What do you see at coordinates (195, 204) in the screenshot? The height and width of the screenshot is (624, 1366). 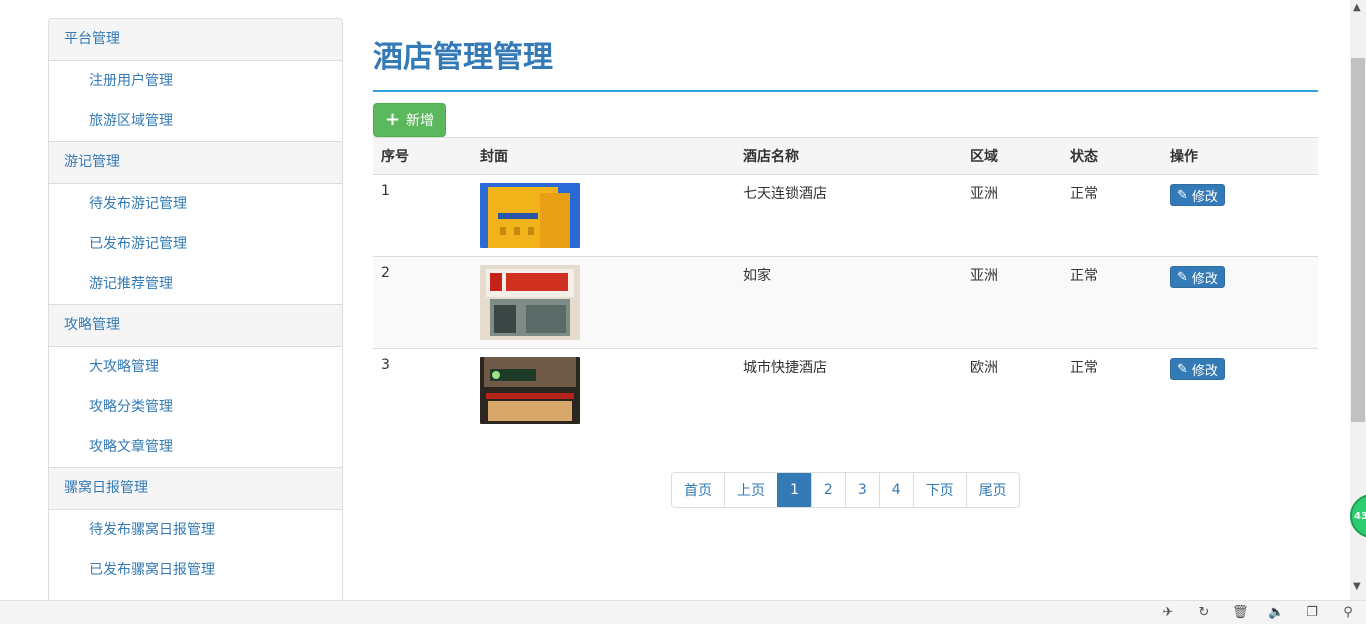 I see `sidebar-item-pending-travelogues: 待发布游记管理` at bounding box center [195, 204].